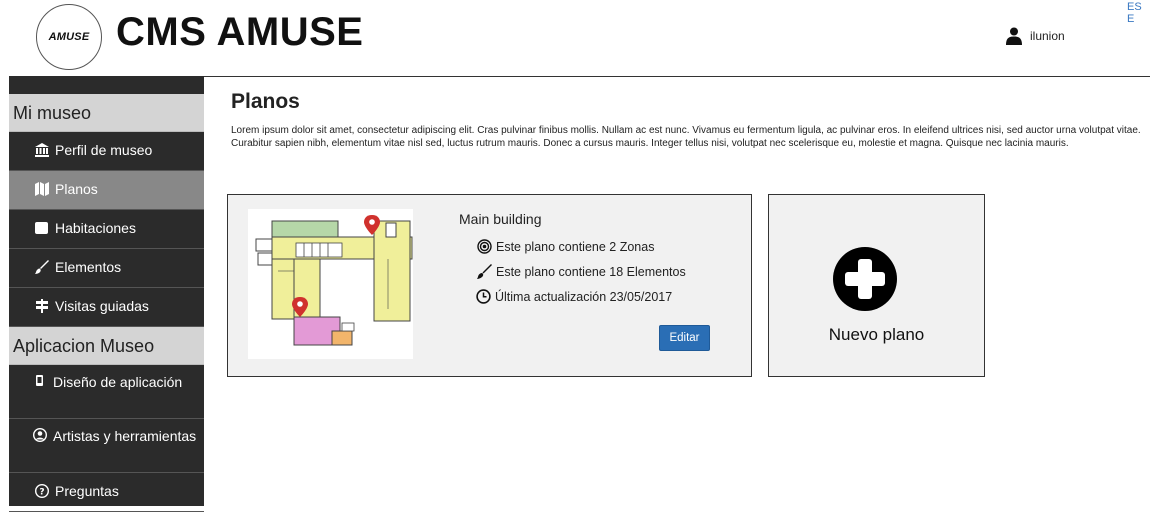 This screenshot has width=1150, height=512. I want to click on question-circle-icon: ?, so click(42, 491).